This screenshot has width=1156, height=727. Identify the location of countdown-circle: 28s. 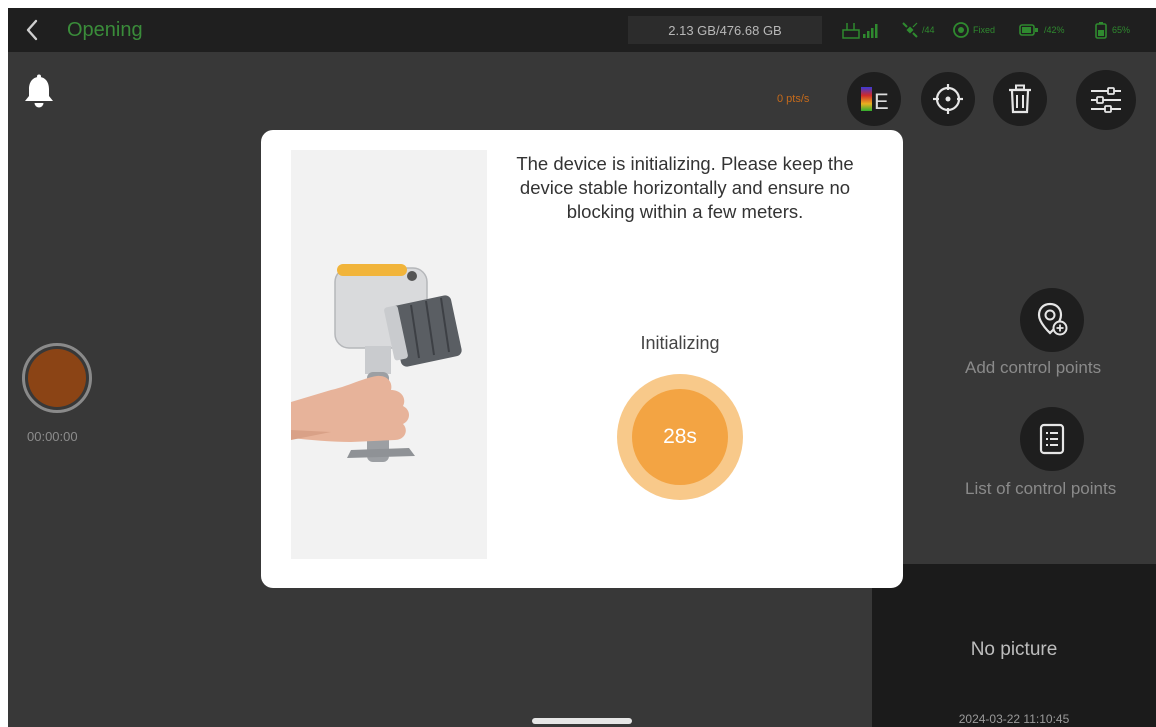
(680, 437).